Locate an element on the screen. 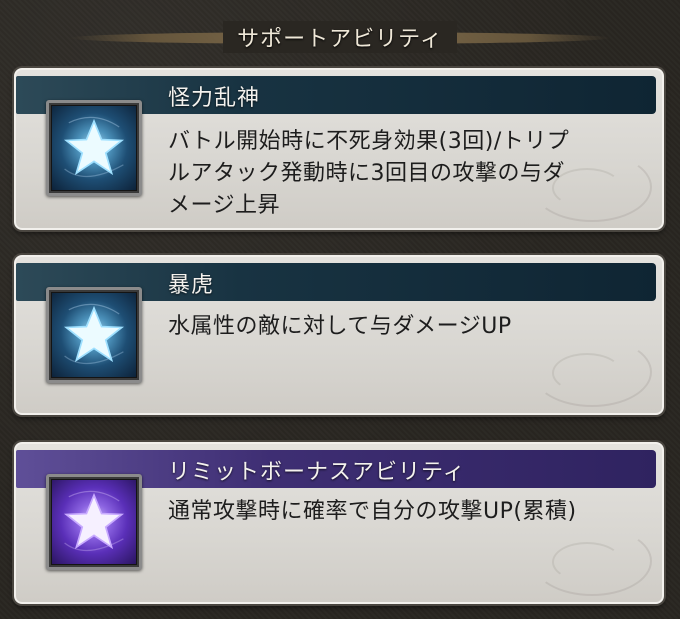 The image size is (680, 619). ability-description: 水属性の敵に対して与ダメージUP is located at coordinates (340, 327).